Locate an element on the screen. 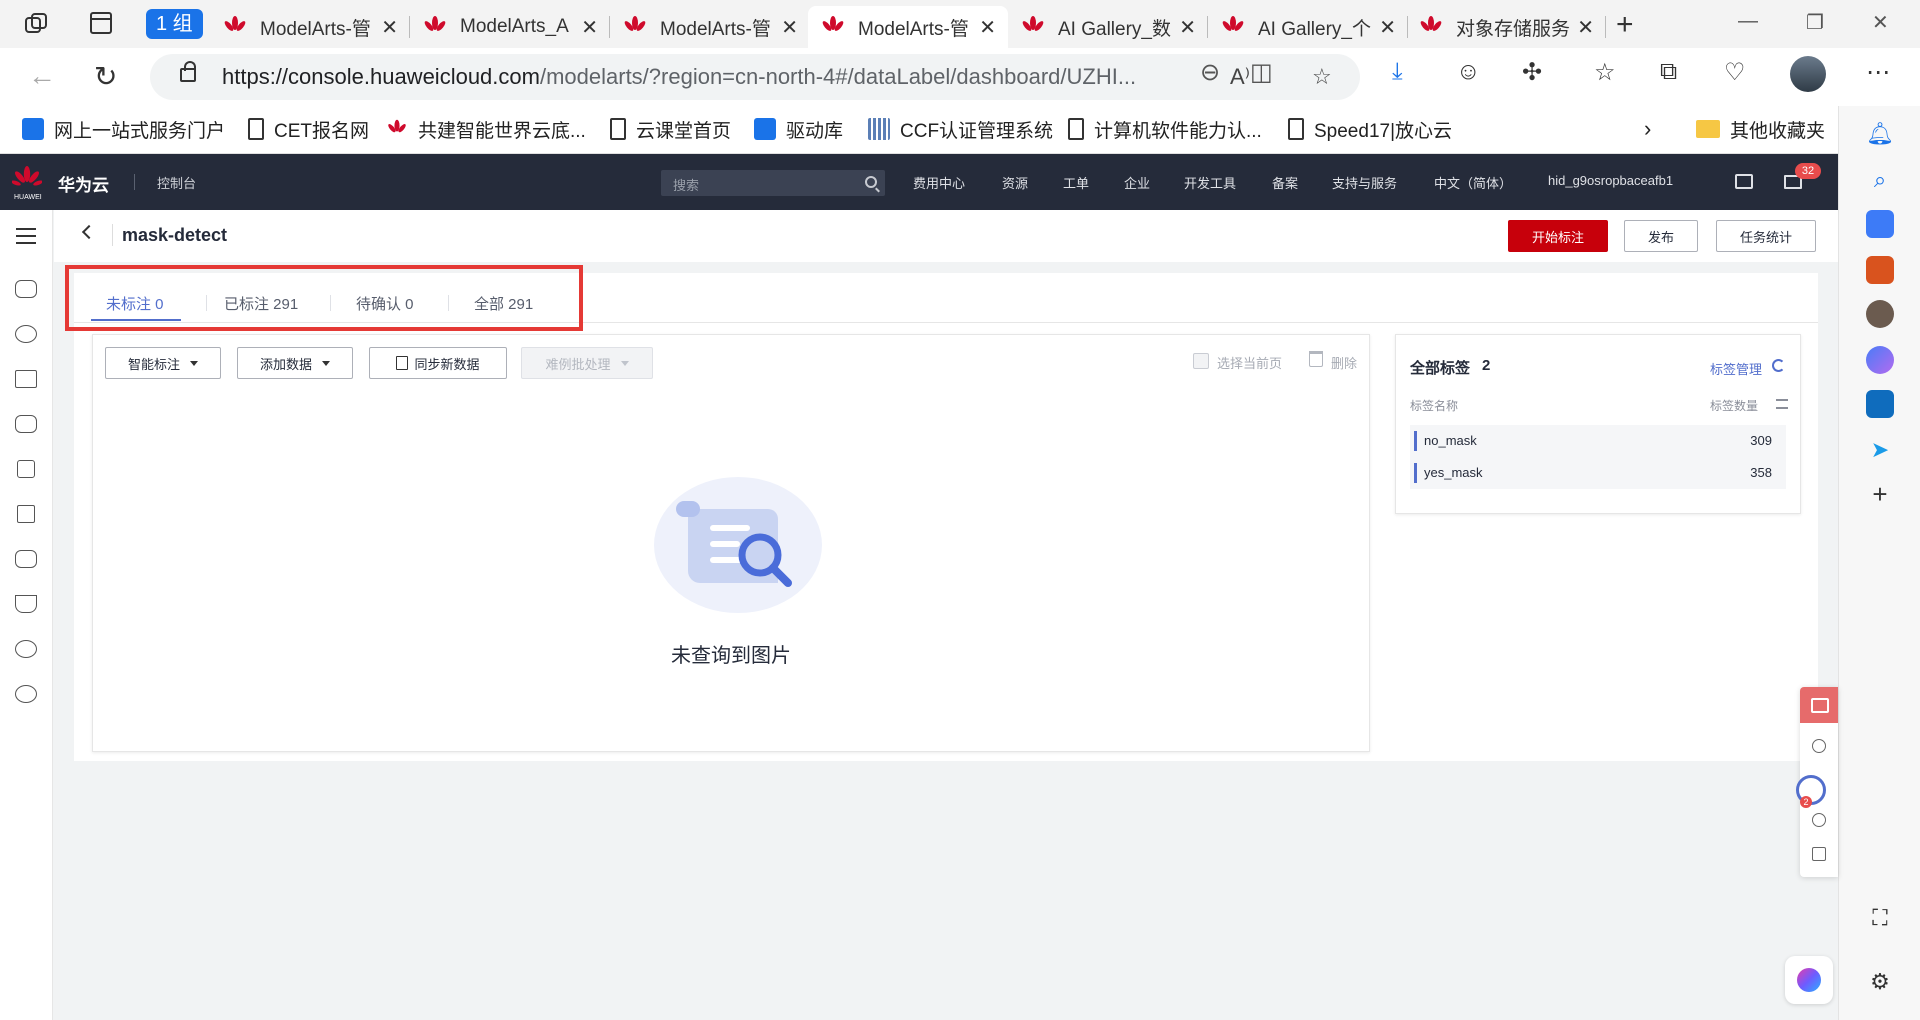 This screenshot has height=1020, width=1920. smile-icon is located at coordinates (1819, 746).